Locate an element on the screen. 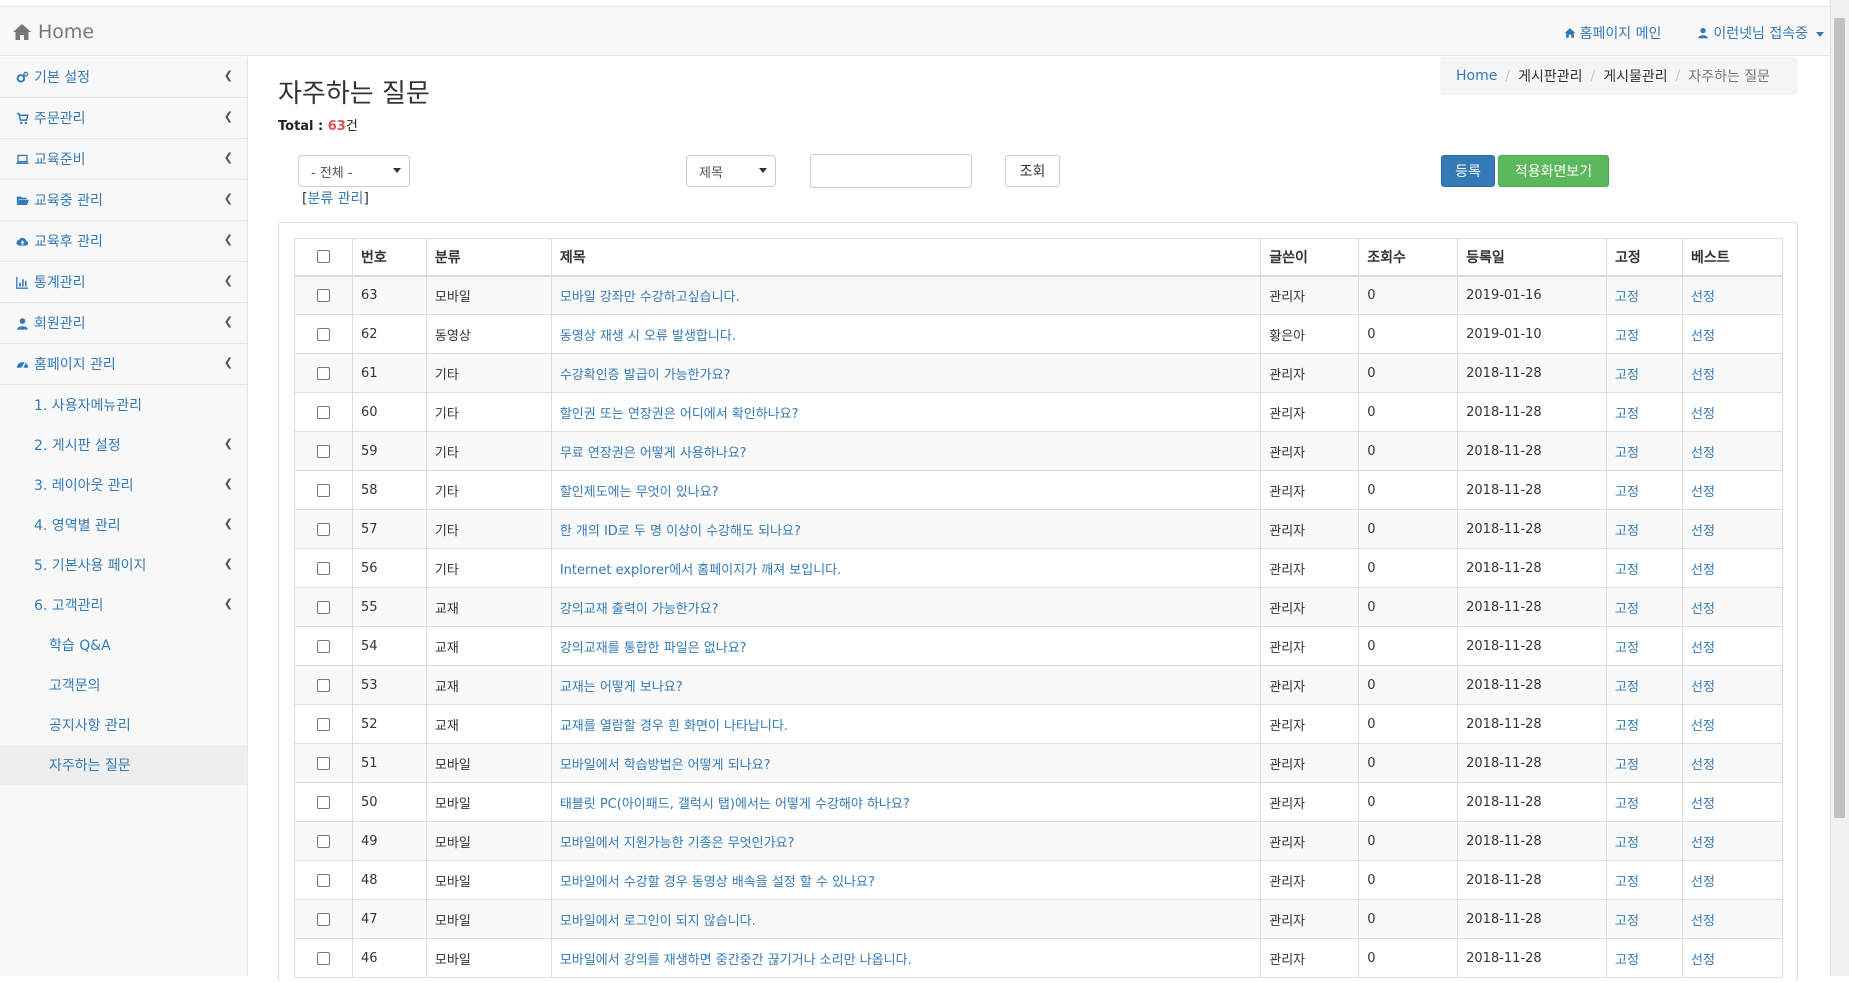  cell-title-link: Internet explorer에서 홈페이지가 깨져 보입니다. is located at coordinates (700, 570).